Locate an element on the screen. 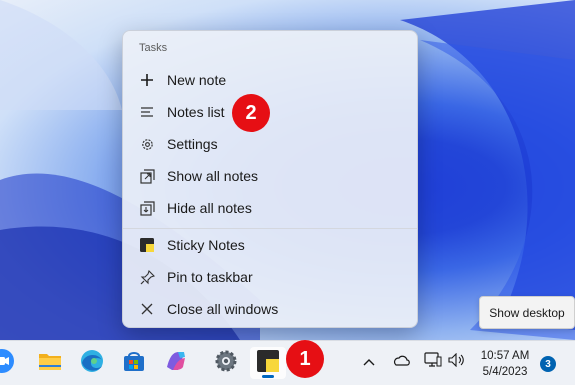 This screenshot has width=575, height=385. notes-list-item: Notes list is located at coordinates (270, 112).